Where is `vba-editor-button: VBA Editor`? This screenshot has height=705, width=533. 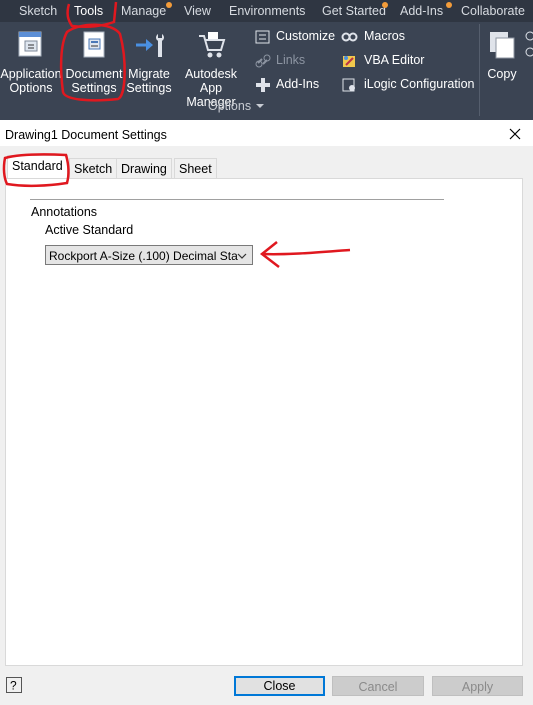 vba-editor-button: VBA Editor is located at coordinates (382, 60).